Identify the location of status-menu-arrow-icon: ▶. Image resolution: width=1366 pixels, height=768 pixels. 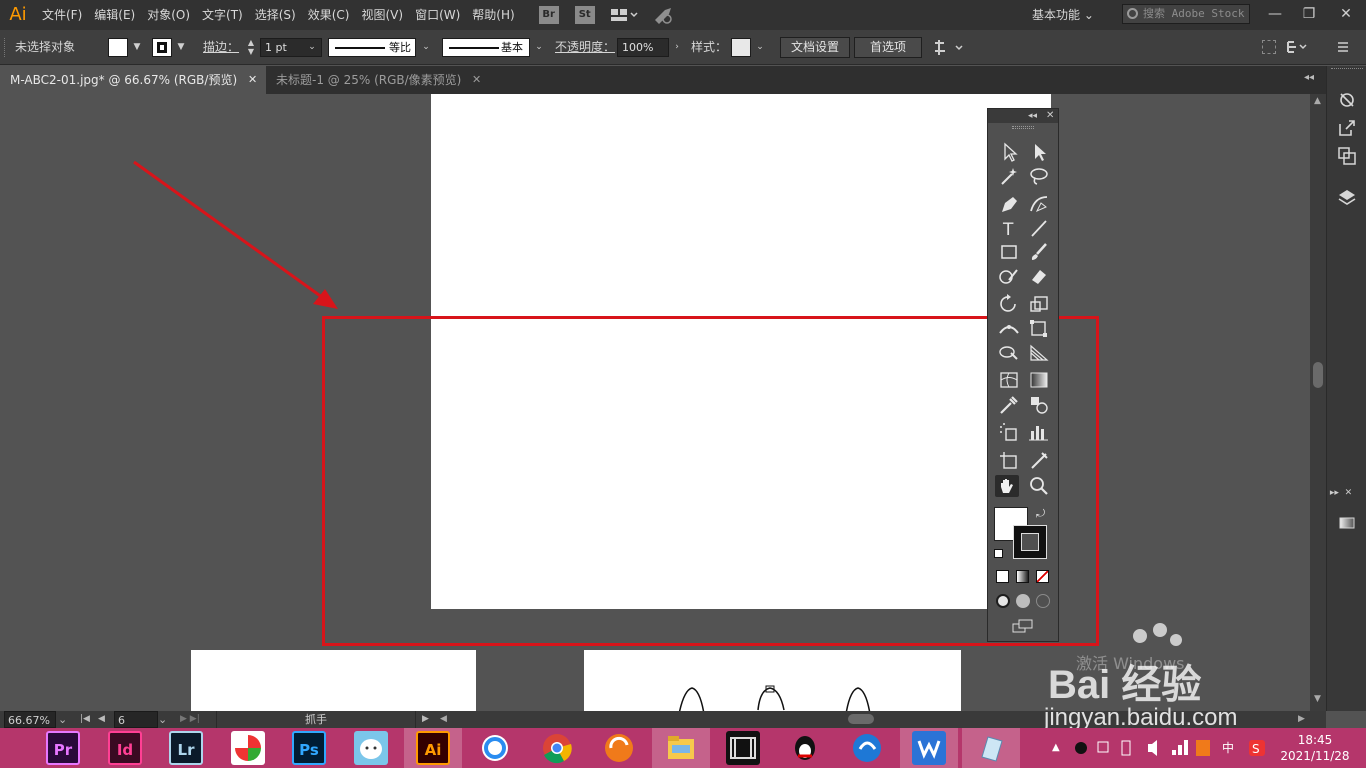
(425, 719).